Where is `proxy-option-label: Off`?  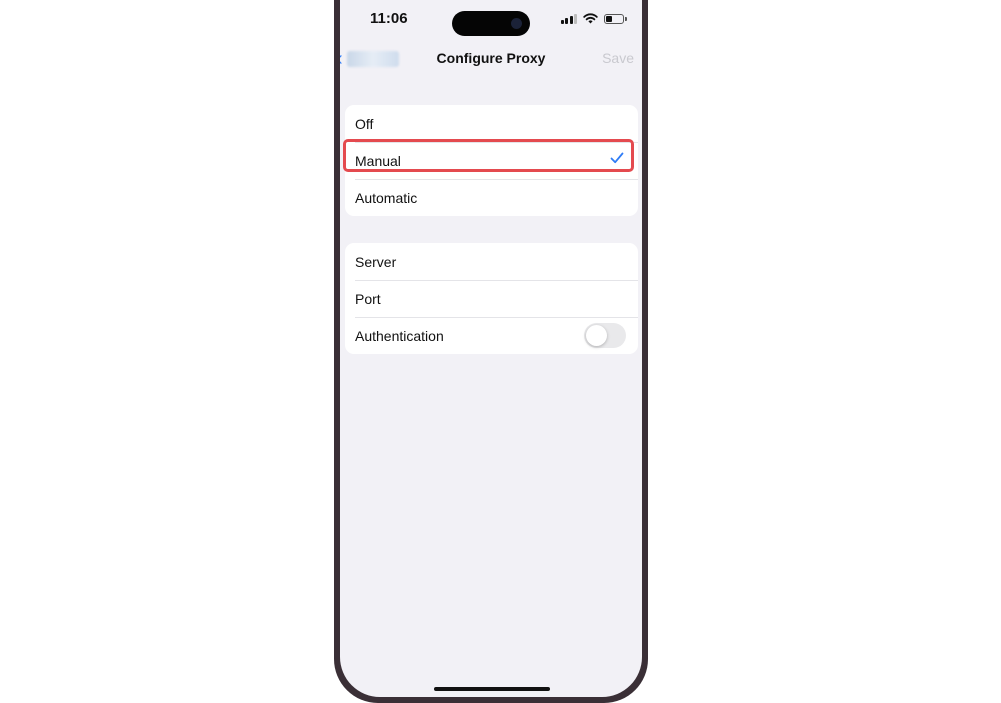 proxy-option-label: Off is located at coordinates (364, 123).